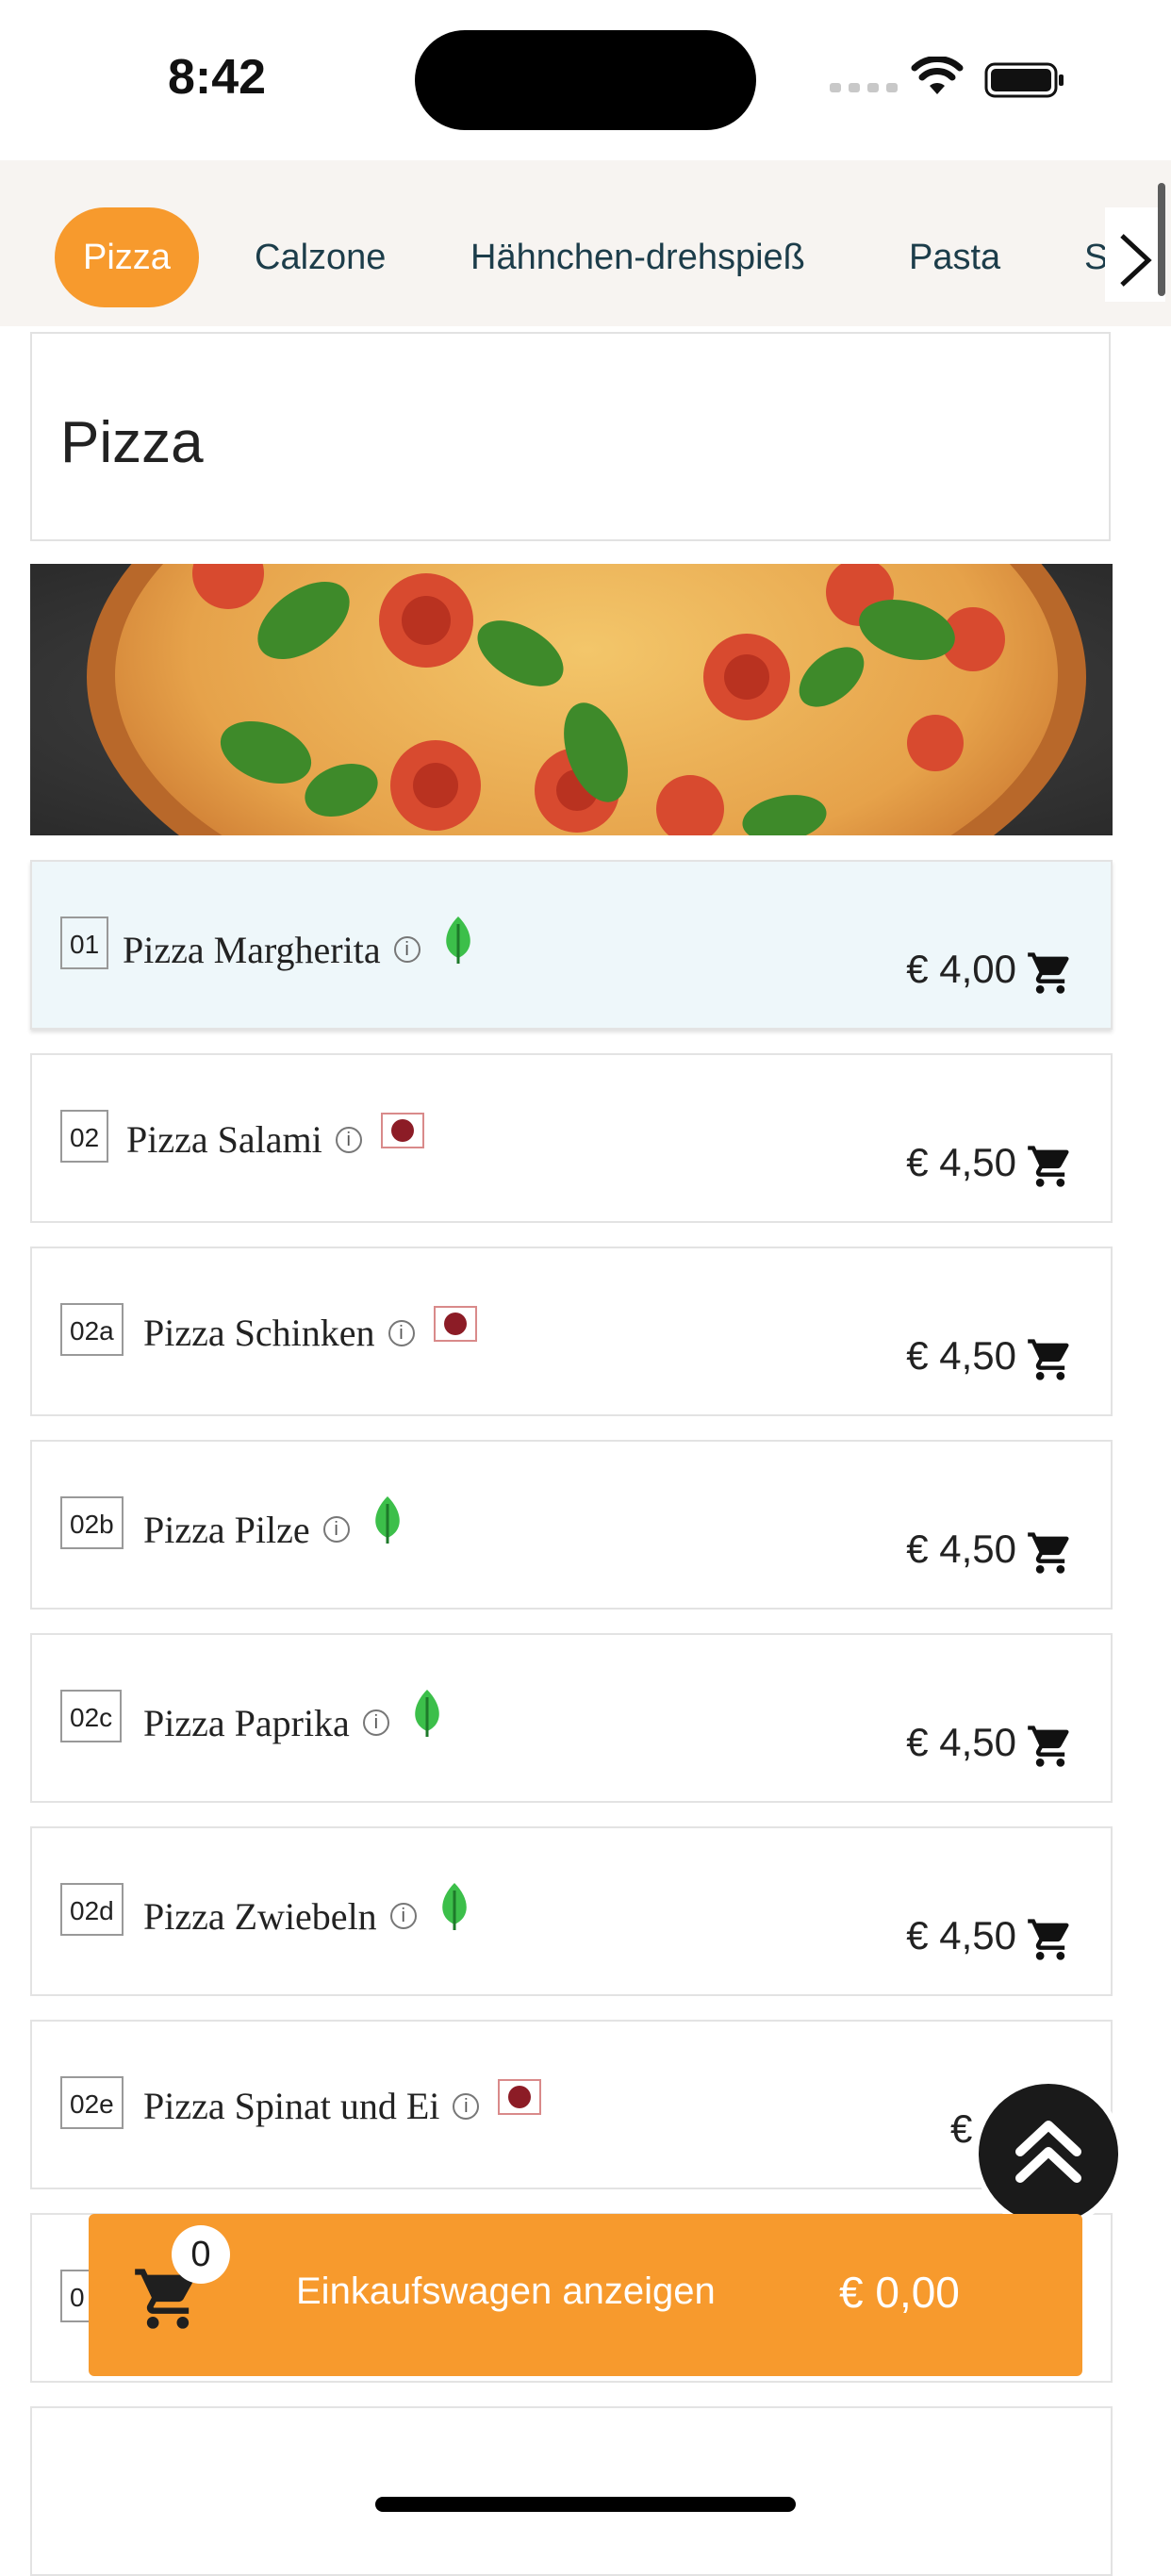  I want to click on cart-label: Einkaufswagen anzeigen, so click(506, 2291).